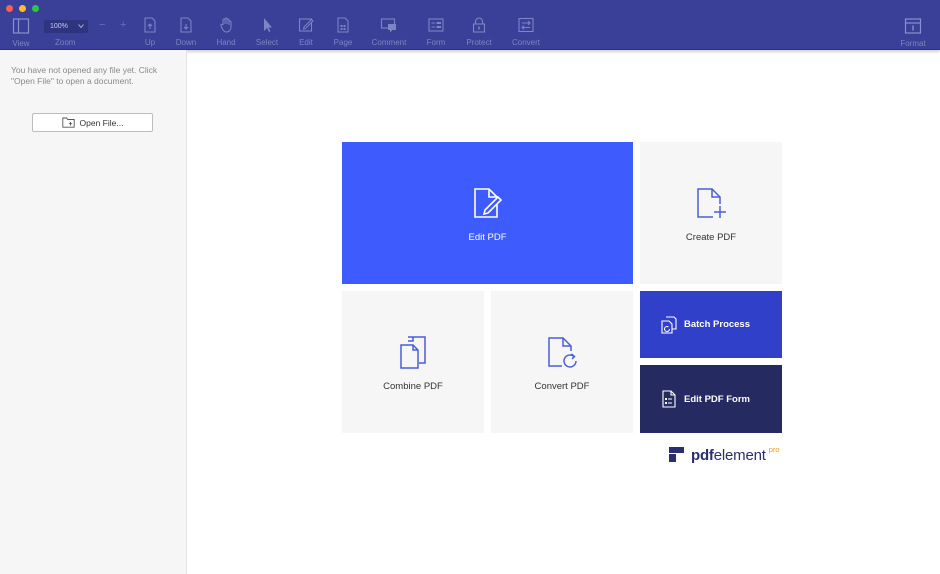  I want to click on edit-pdf-form-tile: Edit PDF Form, so click(711, 399).